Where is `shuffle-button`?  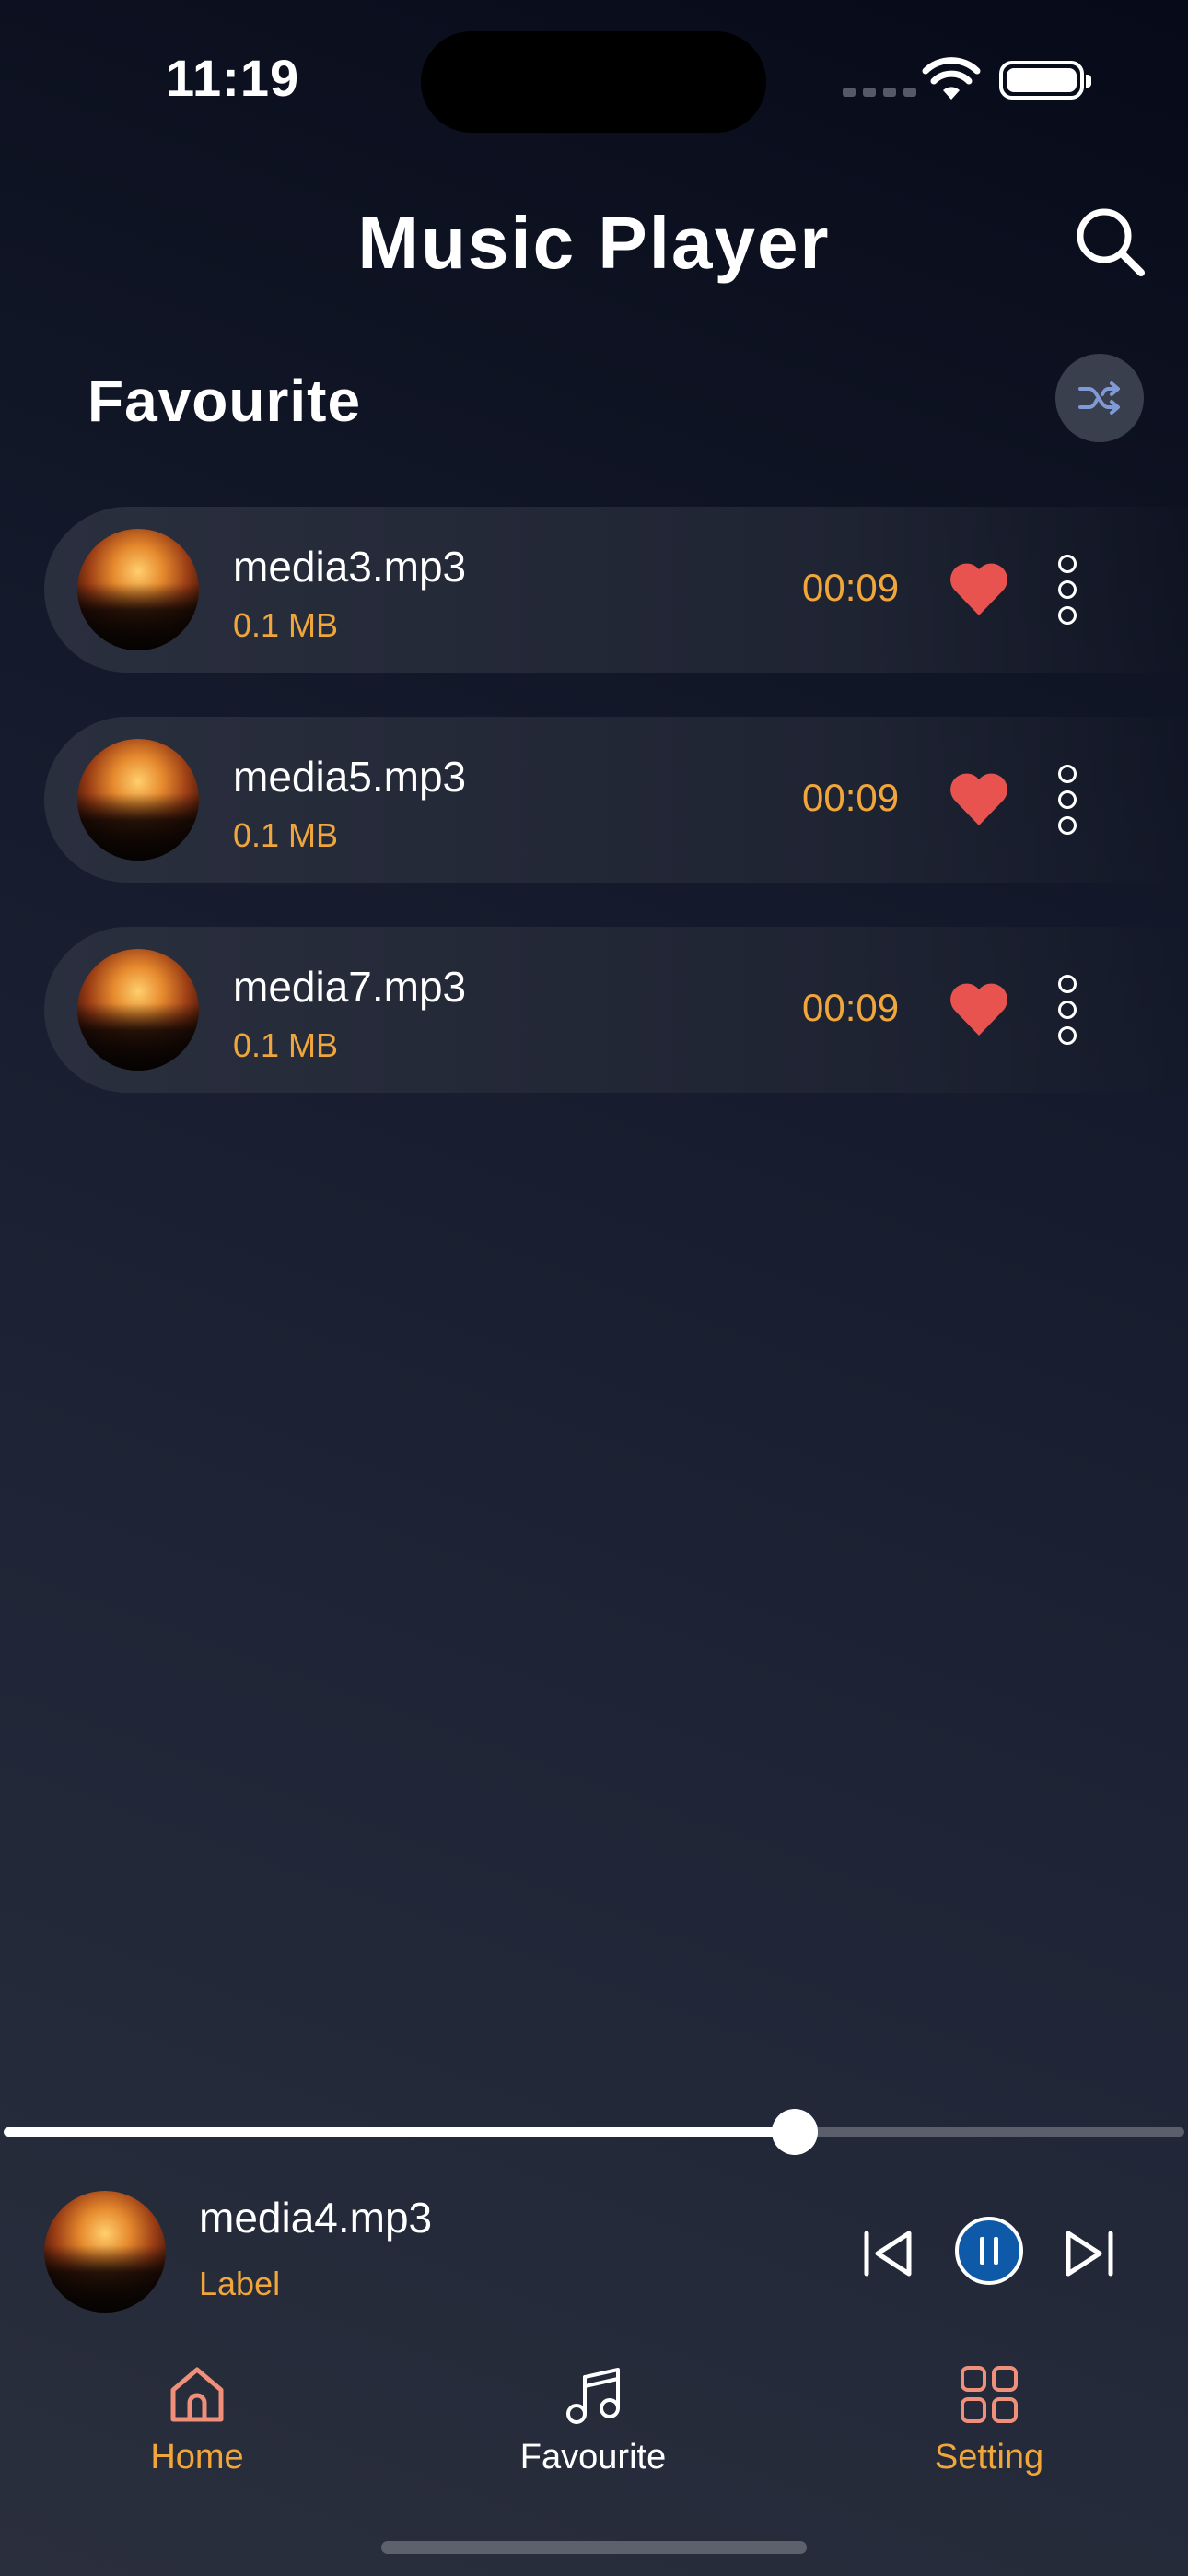 shuffle-button is located at coordinates (1099, 398).